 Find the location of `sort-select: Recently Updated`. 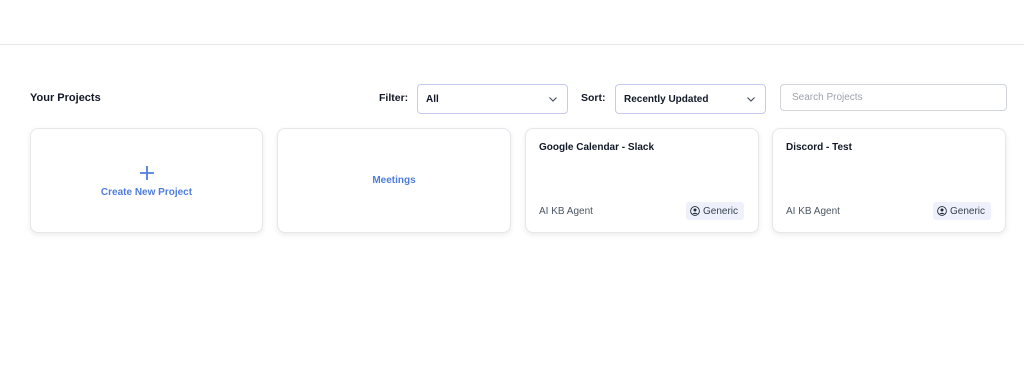

sort-select: Recently Updated is located at coordinates (690, 99).